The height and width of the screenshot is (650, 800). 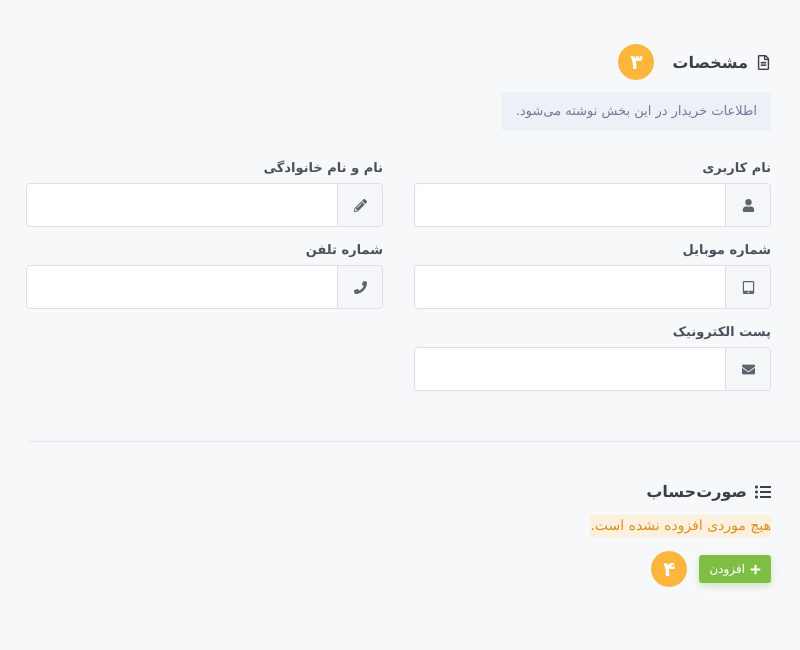 I want to click on plus-icon, so click(x=755, y=569).